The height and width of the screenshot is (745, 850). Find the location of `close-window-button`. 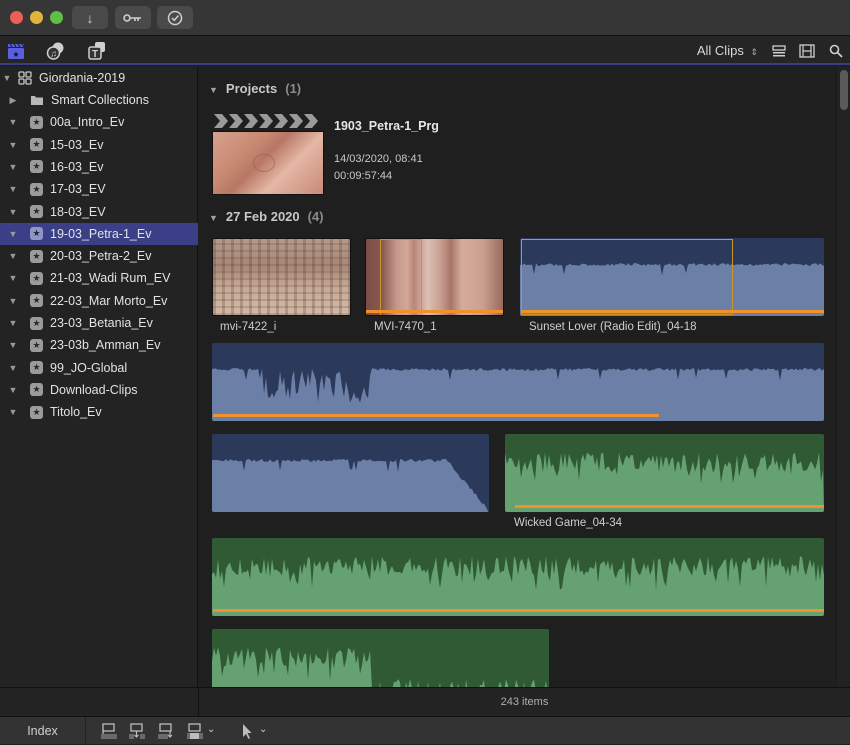

close-window-button is located at coordinates (16, 17).